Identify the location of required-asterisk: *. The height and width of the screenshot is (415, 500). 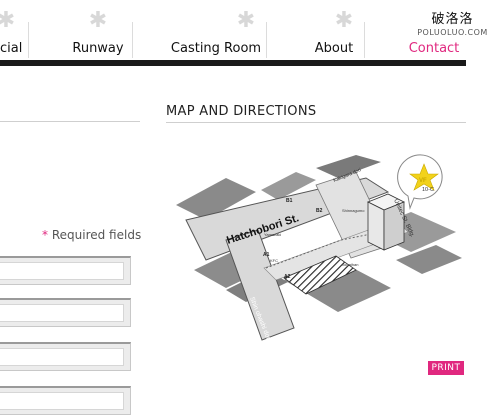
(45, 235).